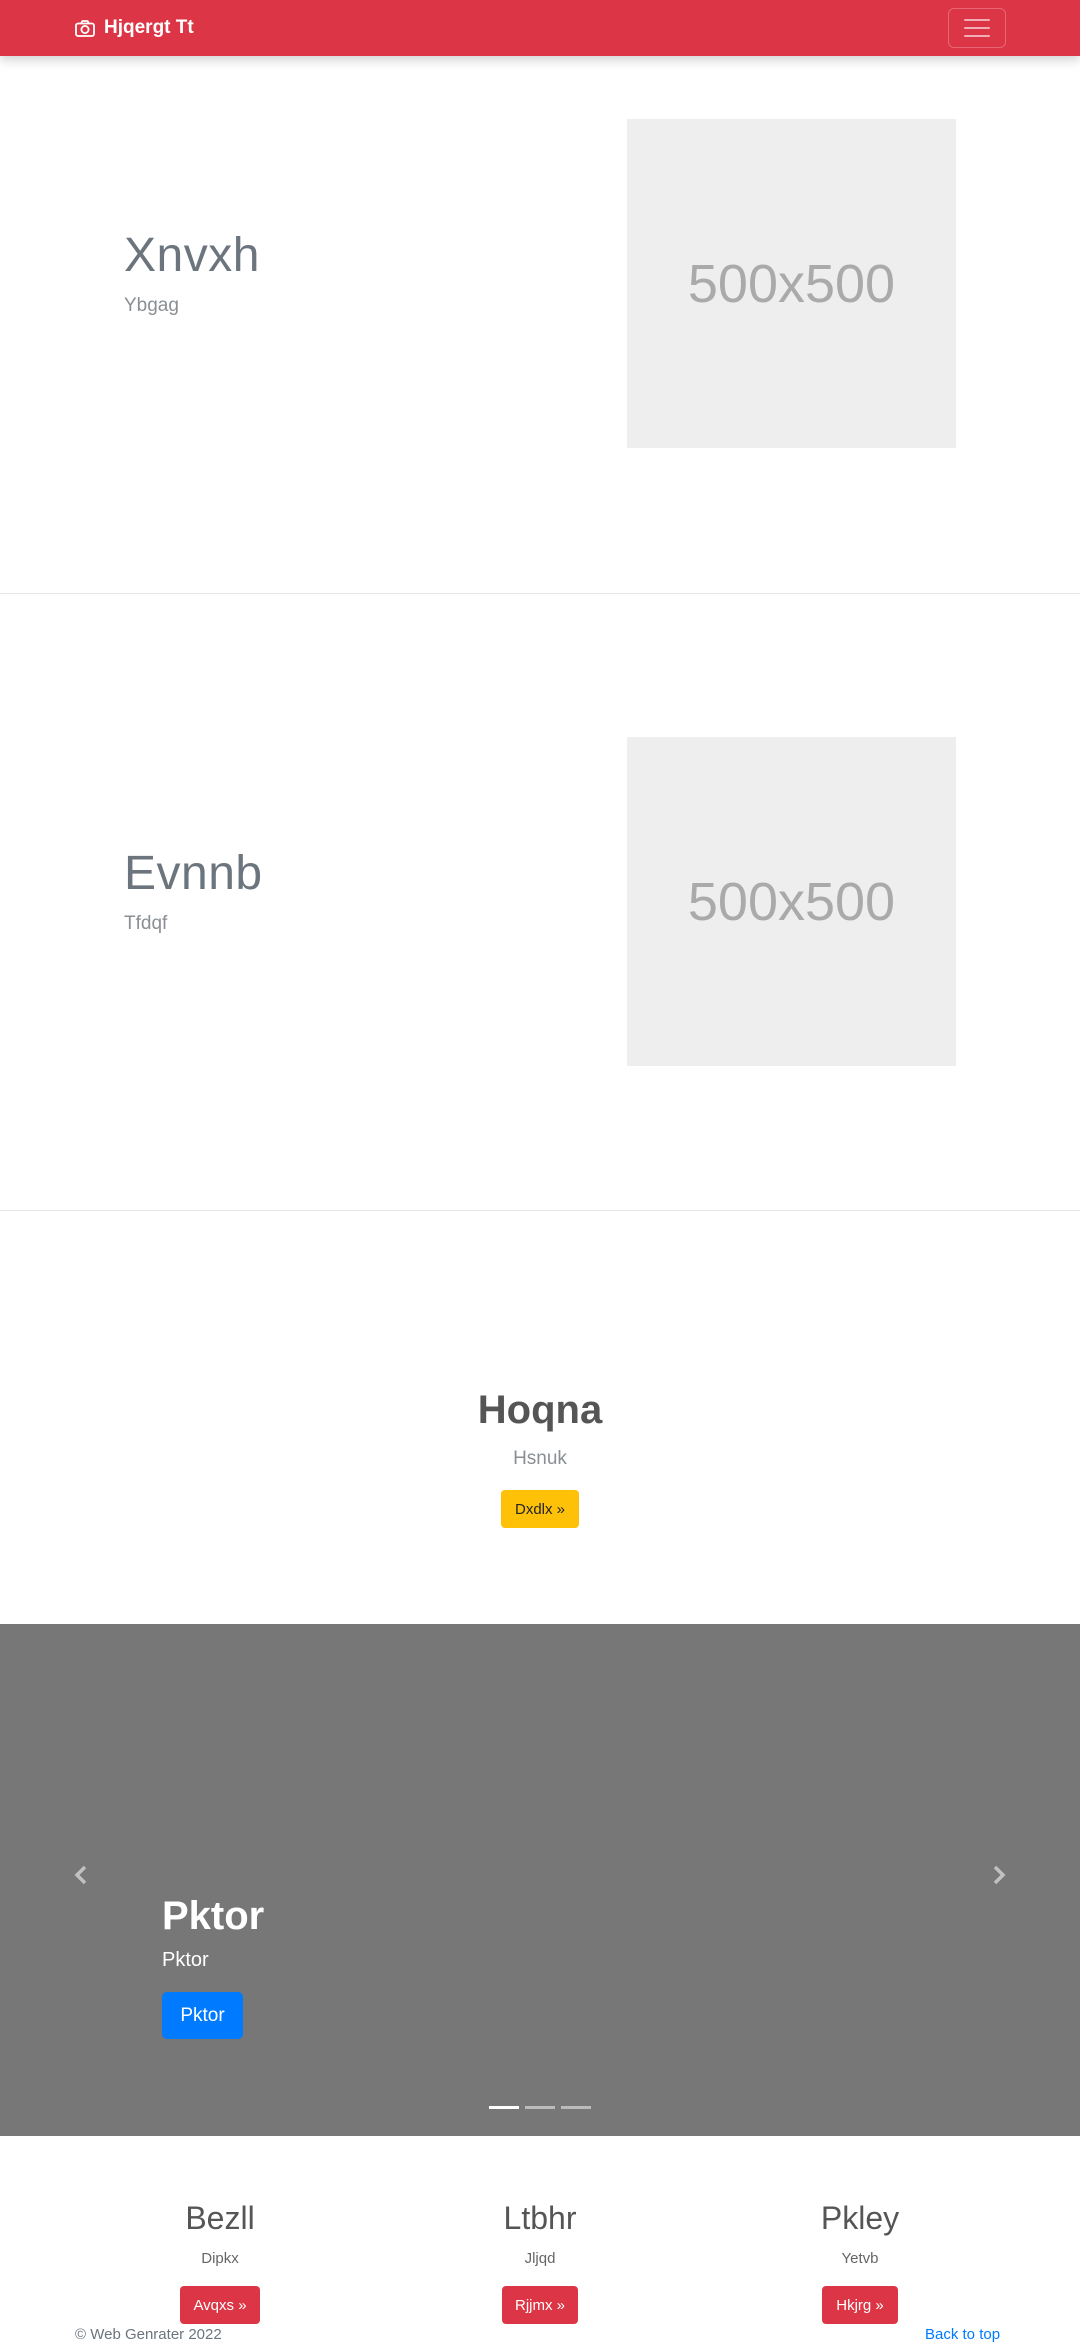 This screenshot has height=2349, width=1080. I want to click on feature-subheading: Ybgag, so click(151, 305).